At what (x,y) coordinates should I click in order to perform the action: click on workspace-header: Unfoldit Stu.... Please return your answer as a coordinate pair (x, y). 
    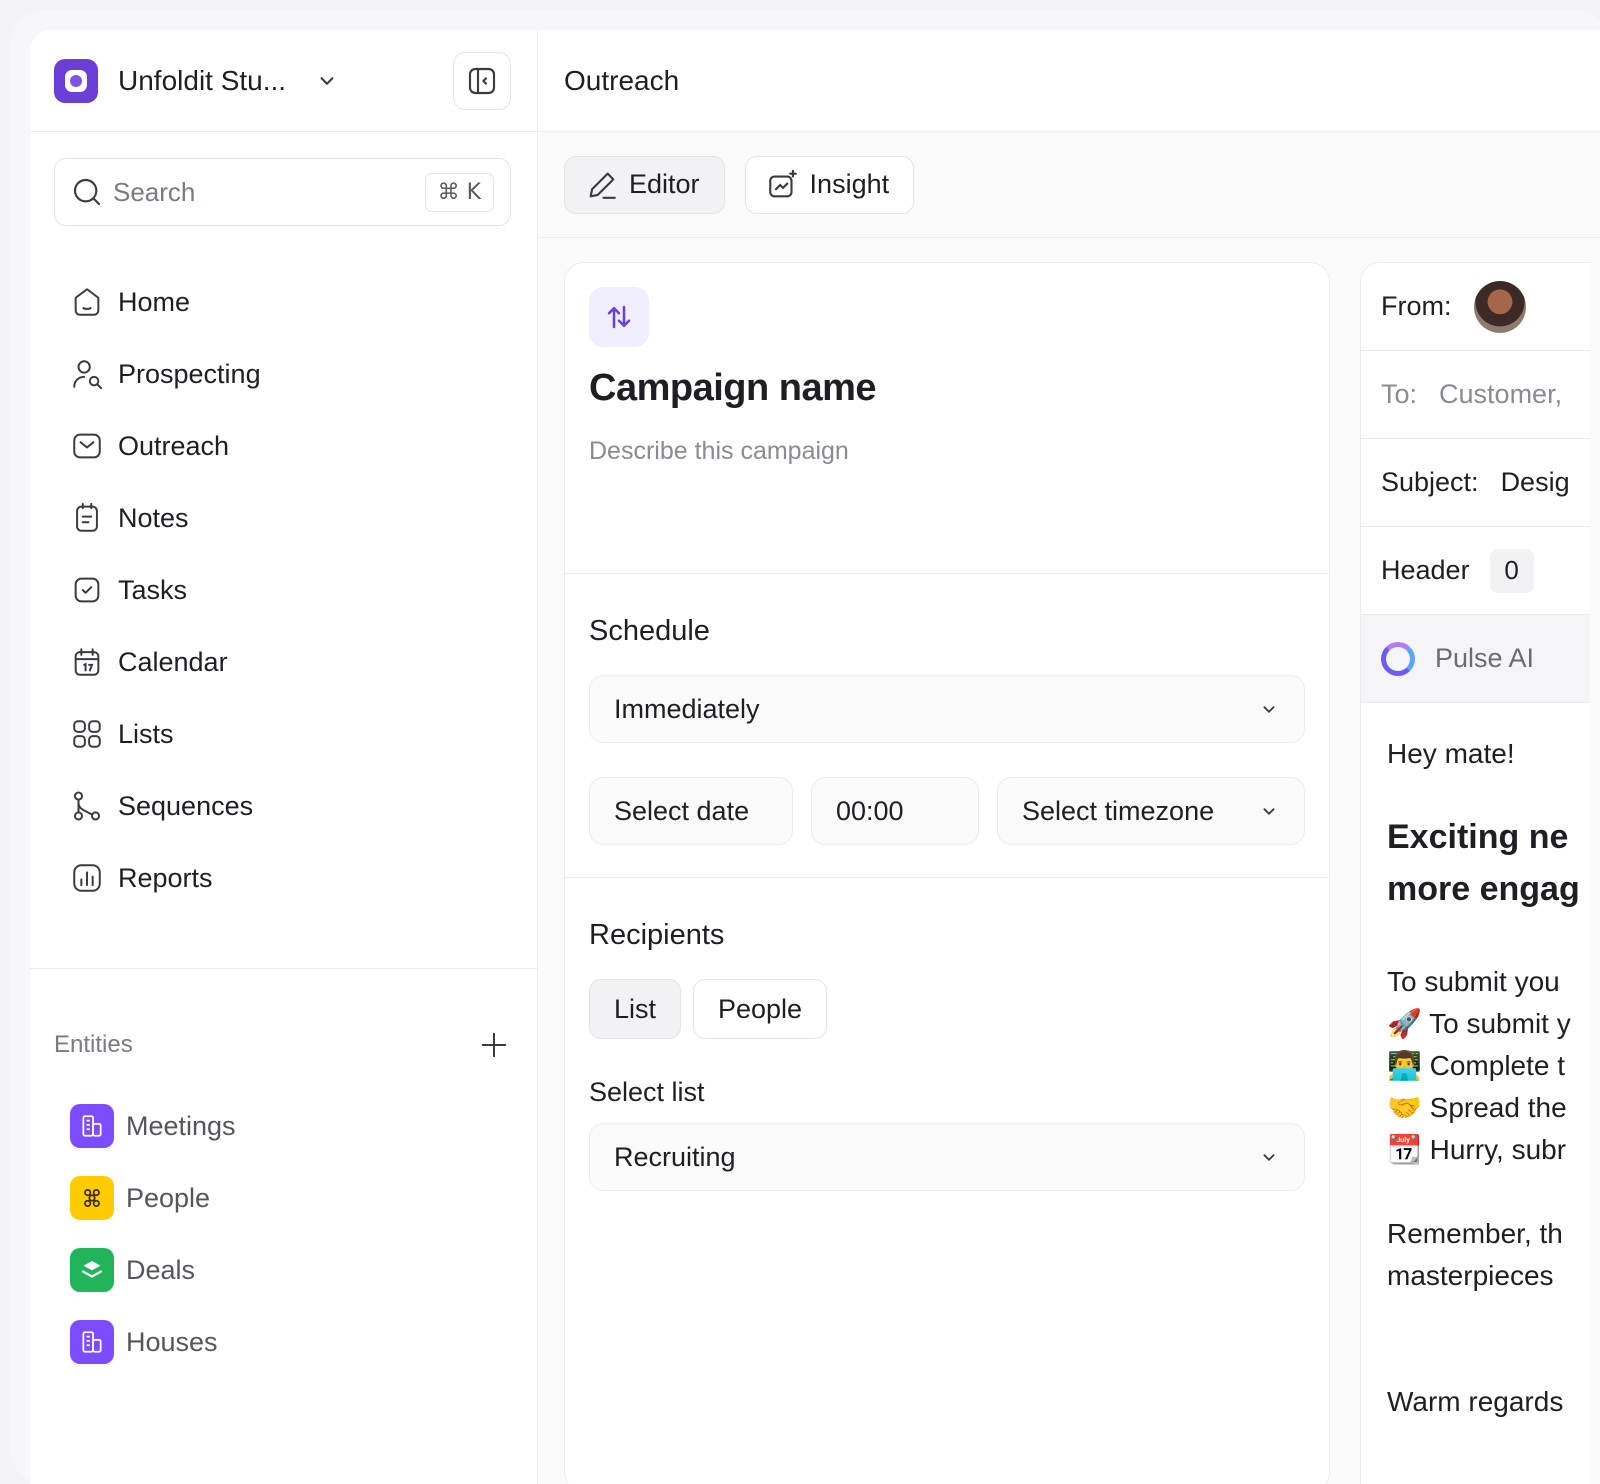
    Looking at the image, I should click on (283, 81).